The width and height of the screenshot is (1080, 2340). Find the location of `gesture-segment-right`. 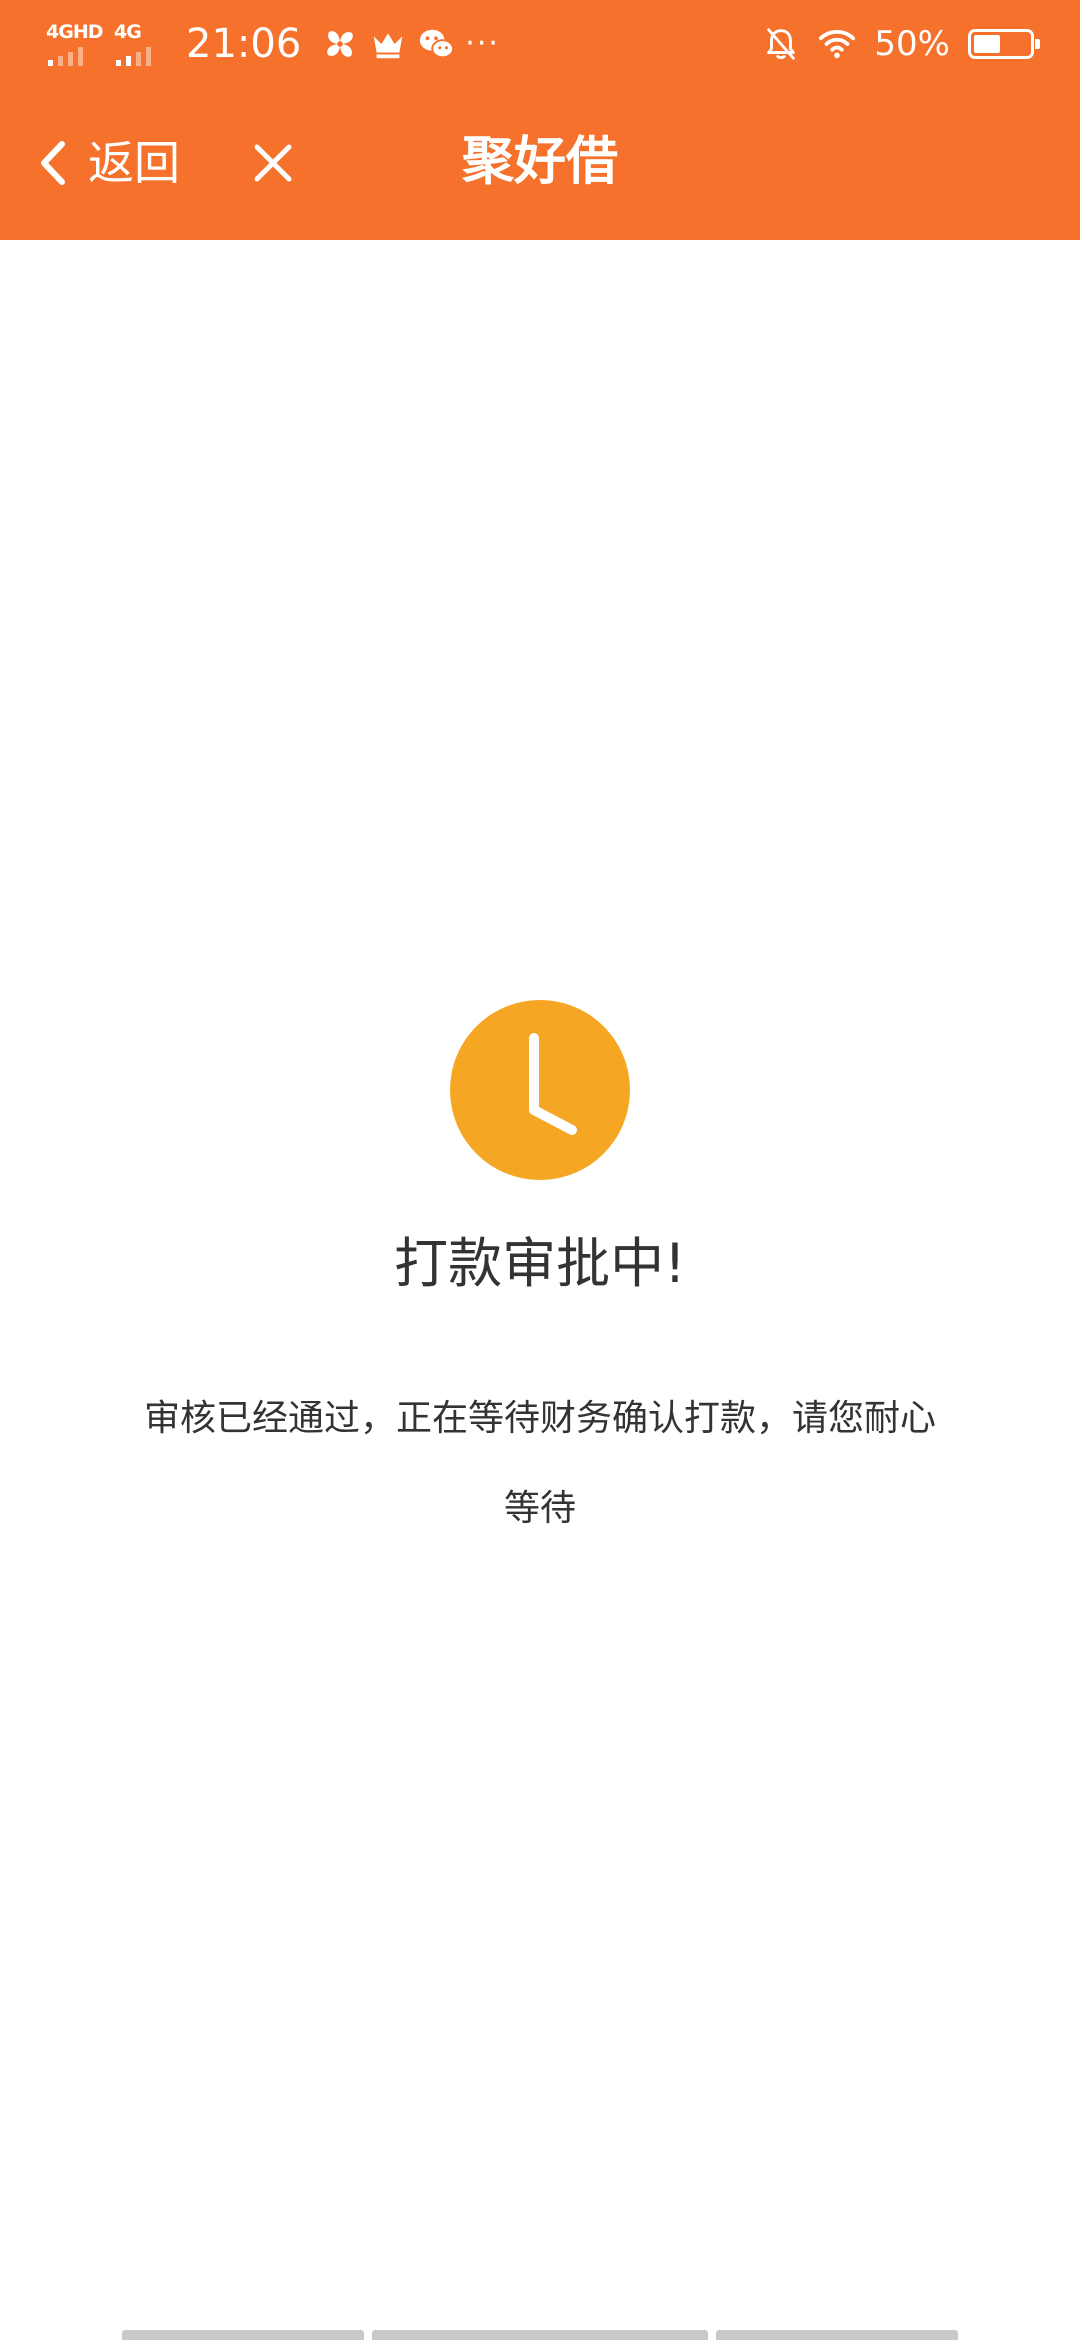

gesture-segment-right is located at coordinates (837, 2335).